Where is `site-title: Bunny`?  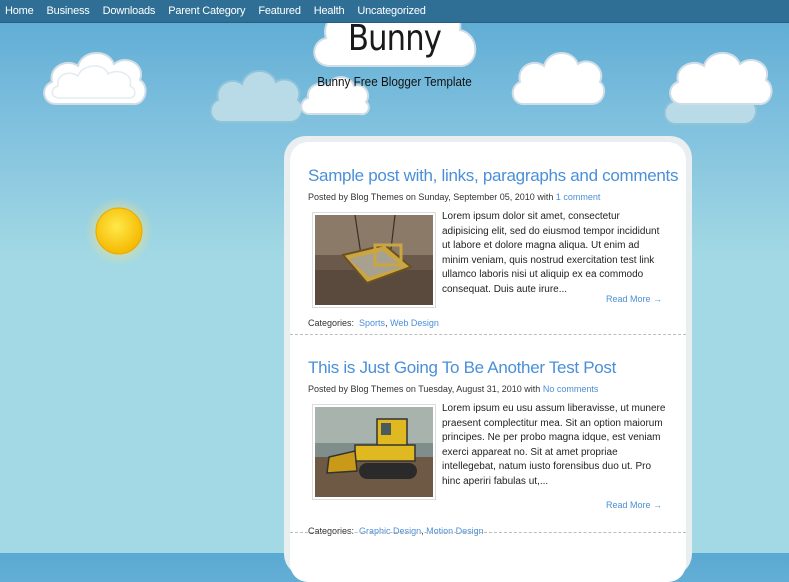 site-title: Bunny is located at coordinates (394, 38).